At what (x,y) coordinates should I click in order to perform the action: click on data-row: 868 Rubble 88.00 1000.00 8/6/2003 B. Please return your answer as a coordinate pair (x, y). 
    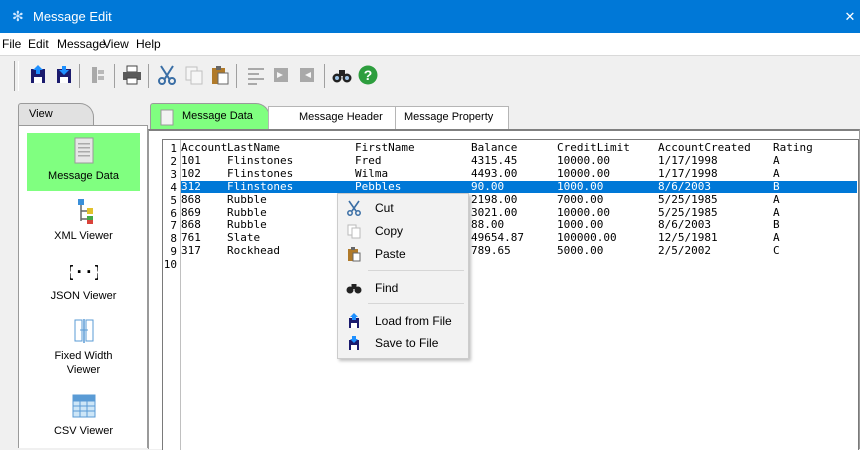
    Looking at the image, I should click on (519, 225).